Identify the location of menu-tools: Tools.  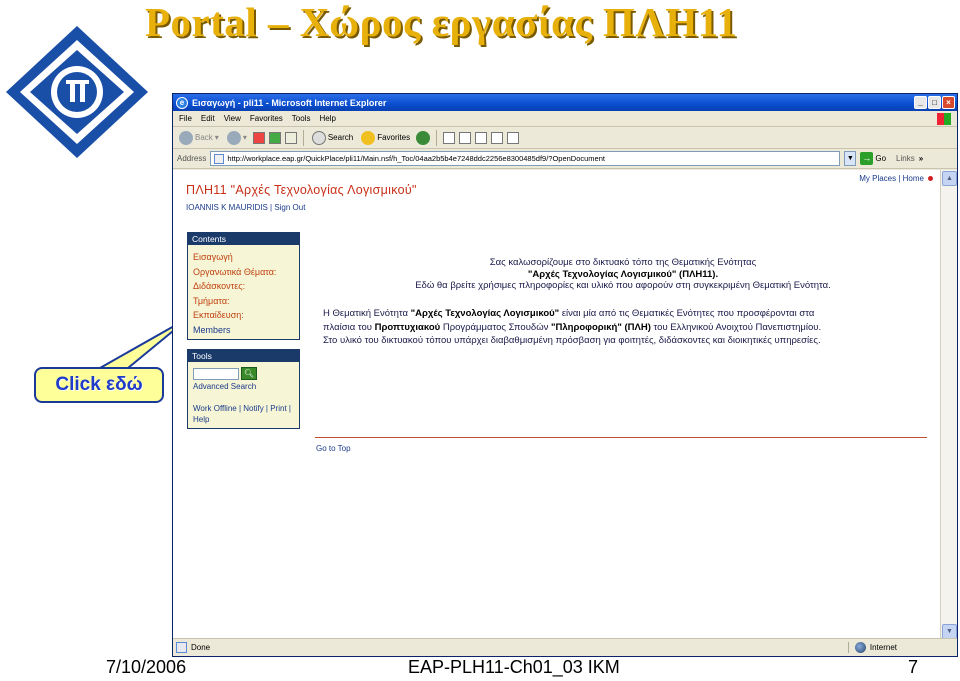
(301, 118).